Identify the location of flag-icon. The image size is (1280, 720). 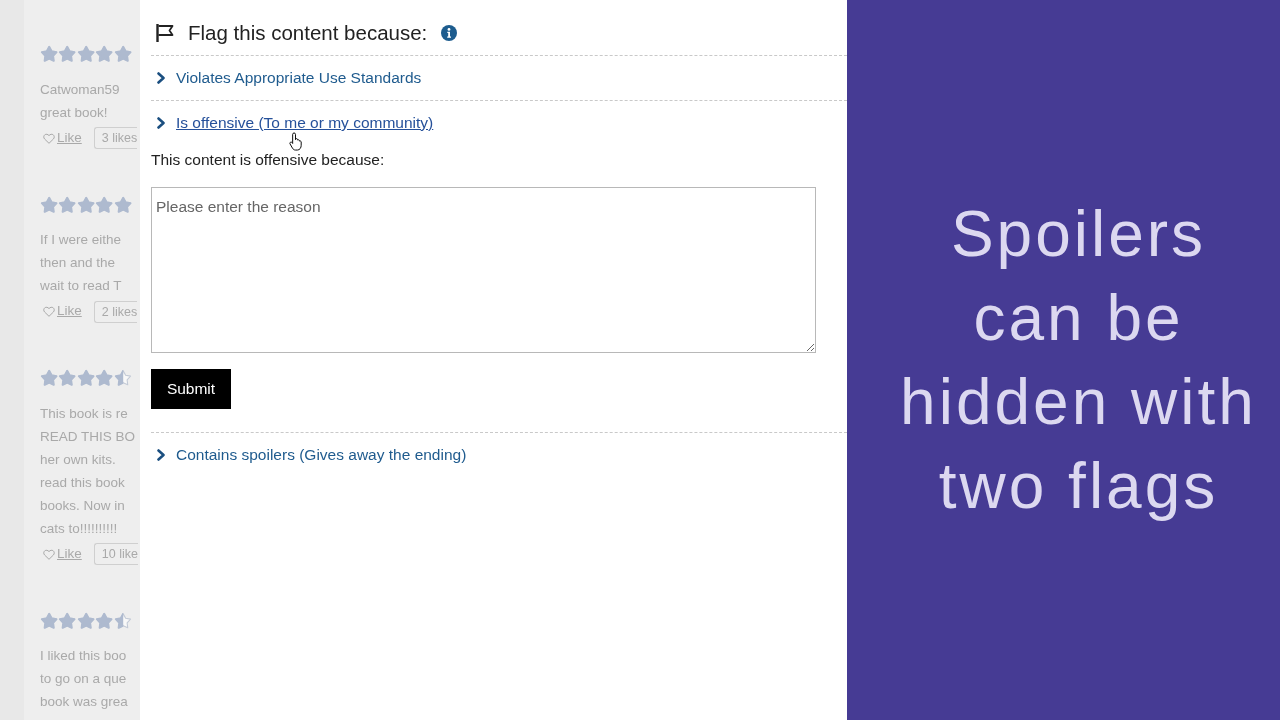
(165, 33).